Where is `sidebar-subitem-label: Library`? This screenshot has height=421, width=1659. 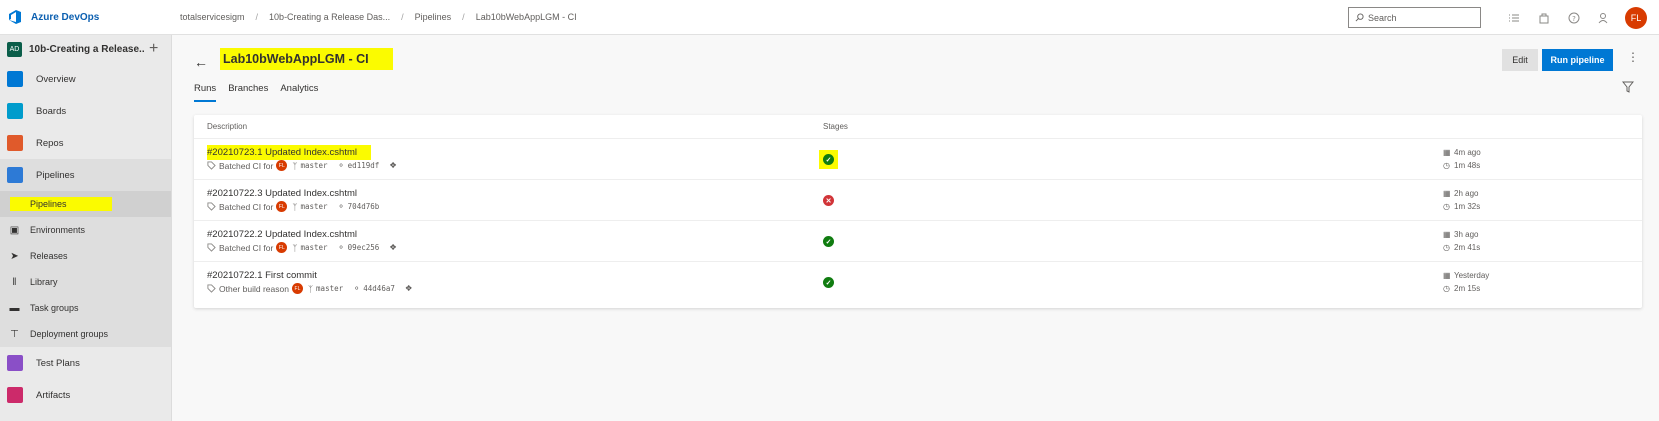
sidebar-subitem-label: Library is located at coordinates (44, 282).